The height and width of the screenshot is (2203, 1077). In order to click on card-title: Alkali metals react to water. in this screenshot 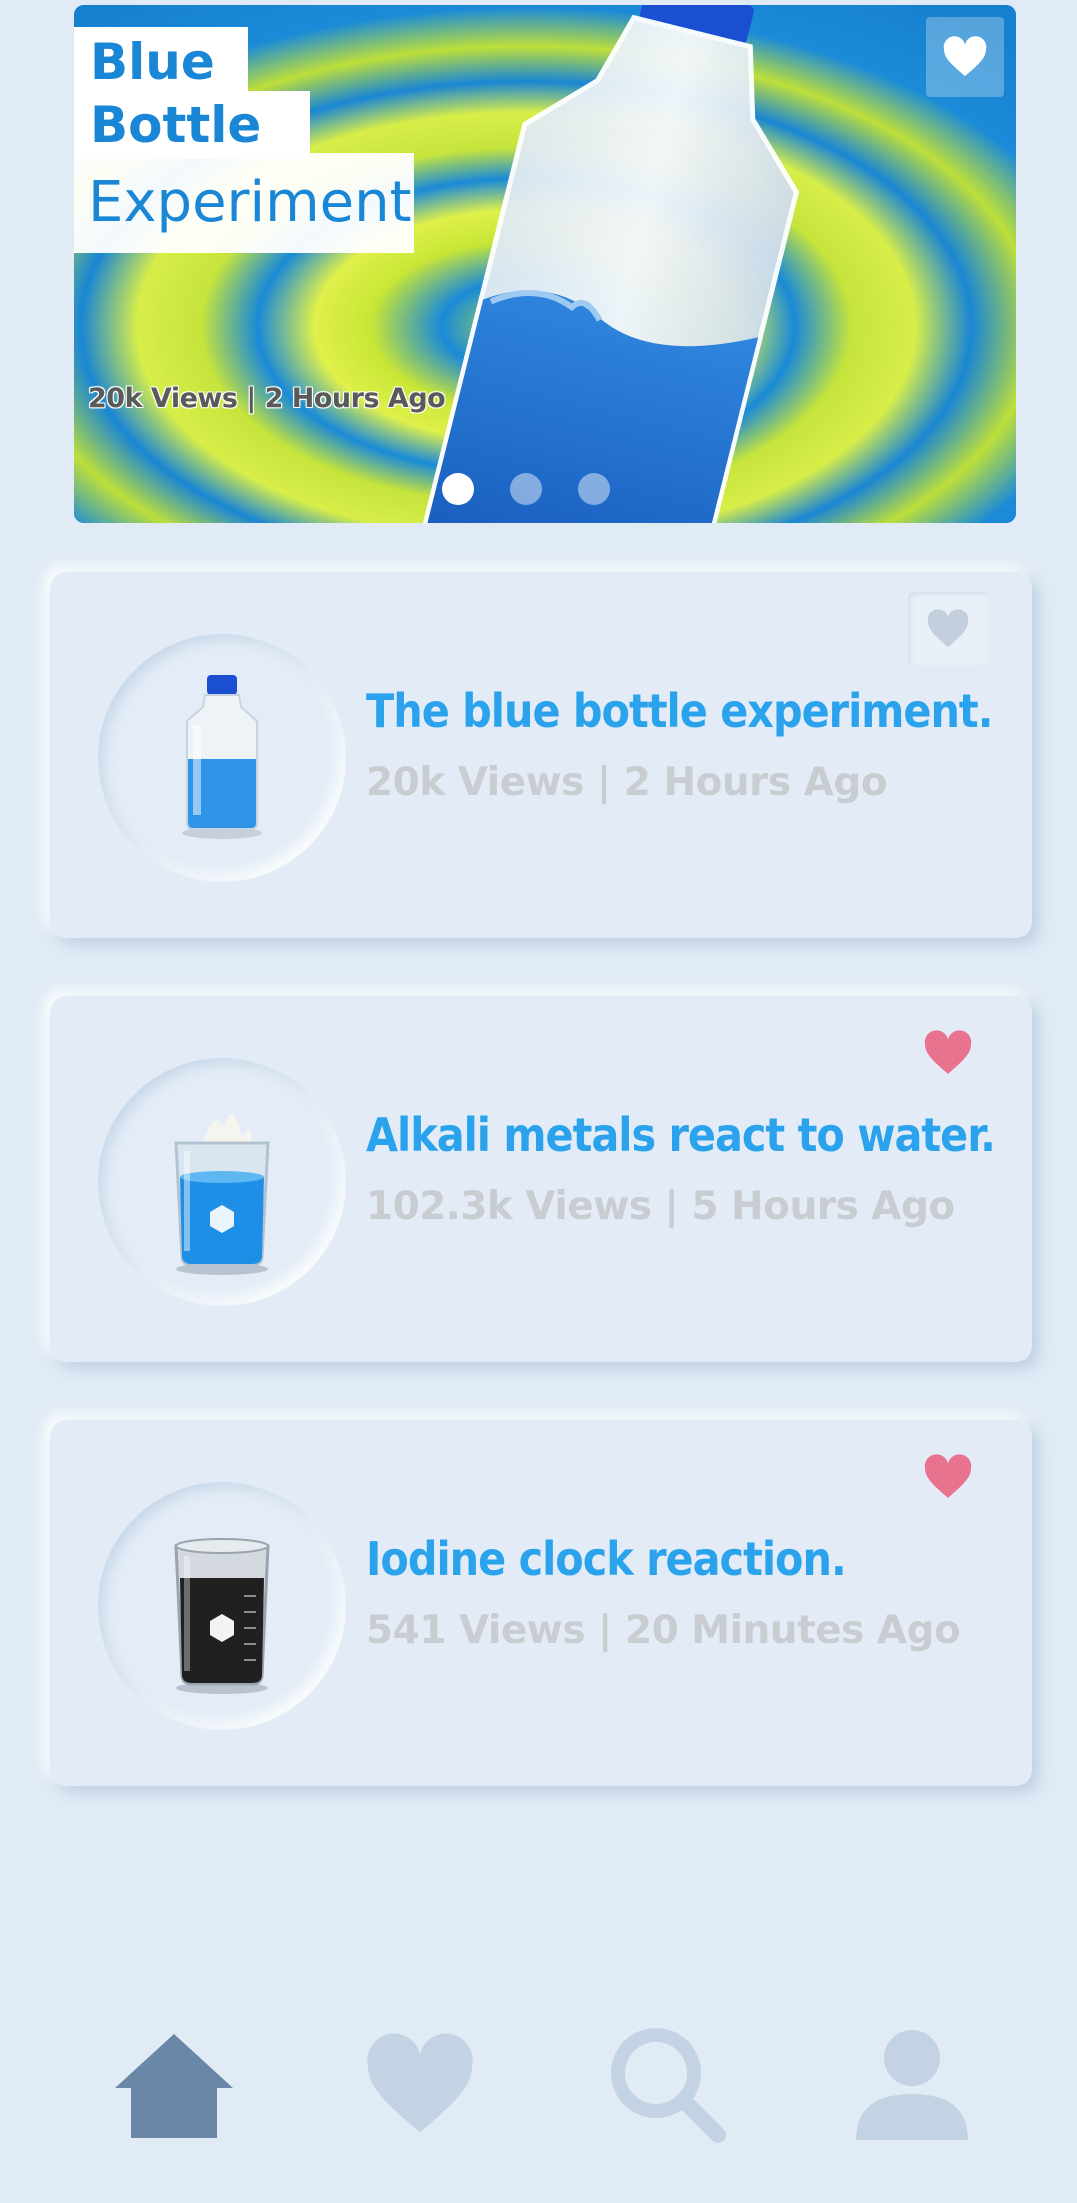, I will do `click(681, 1135)`.